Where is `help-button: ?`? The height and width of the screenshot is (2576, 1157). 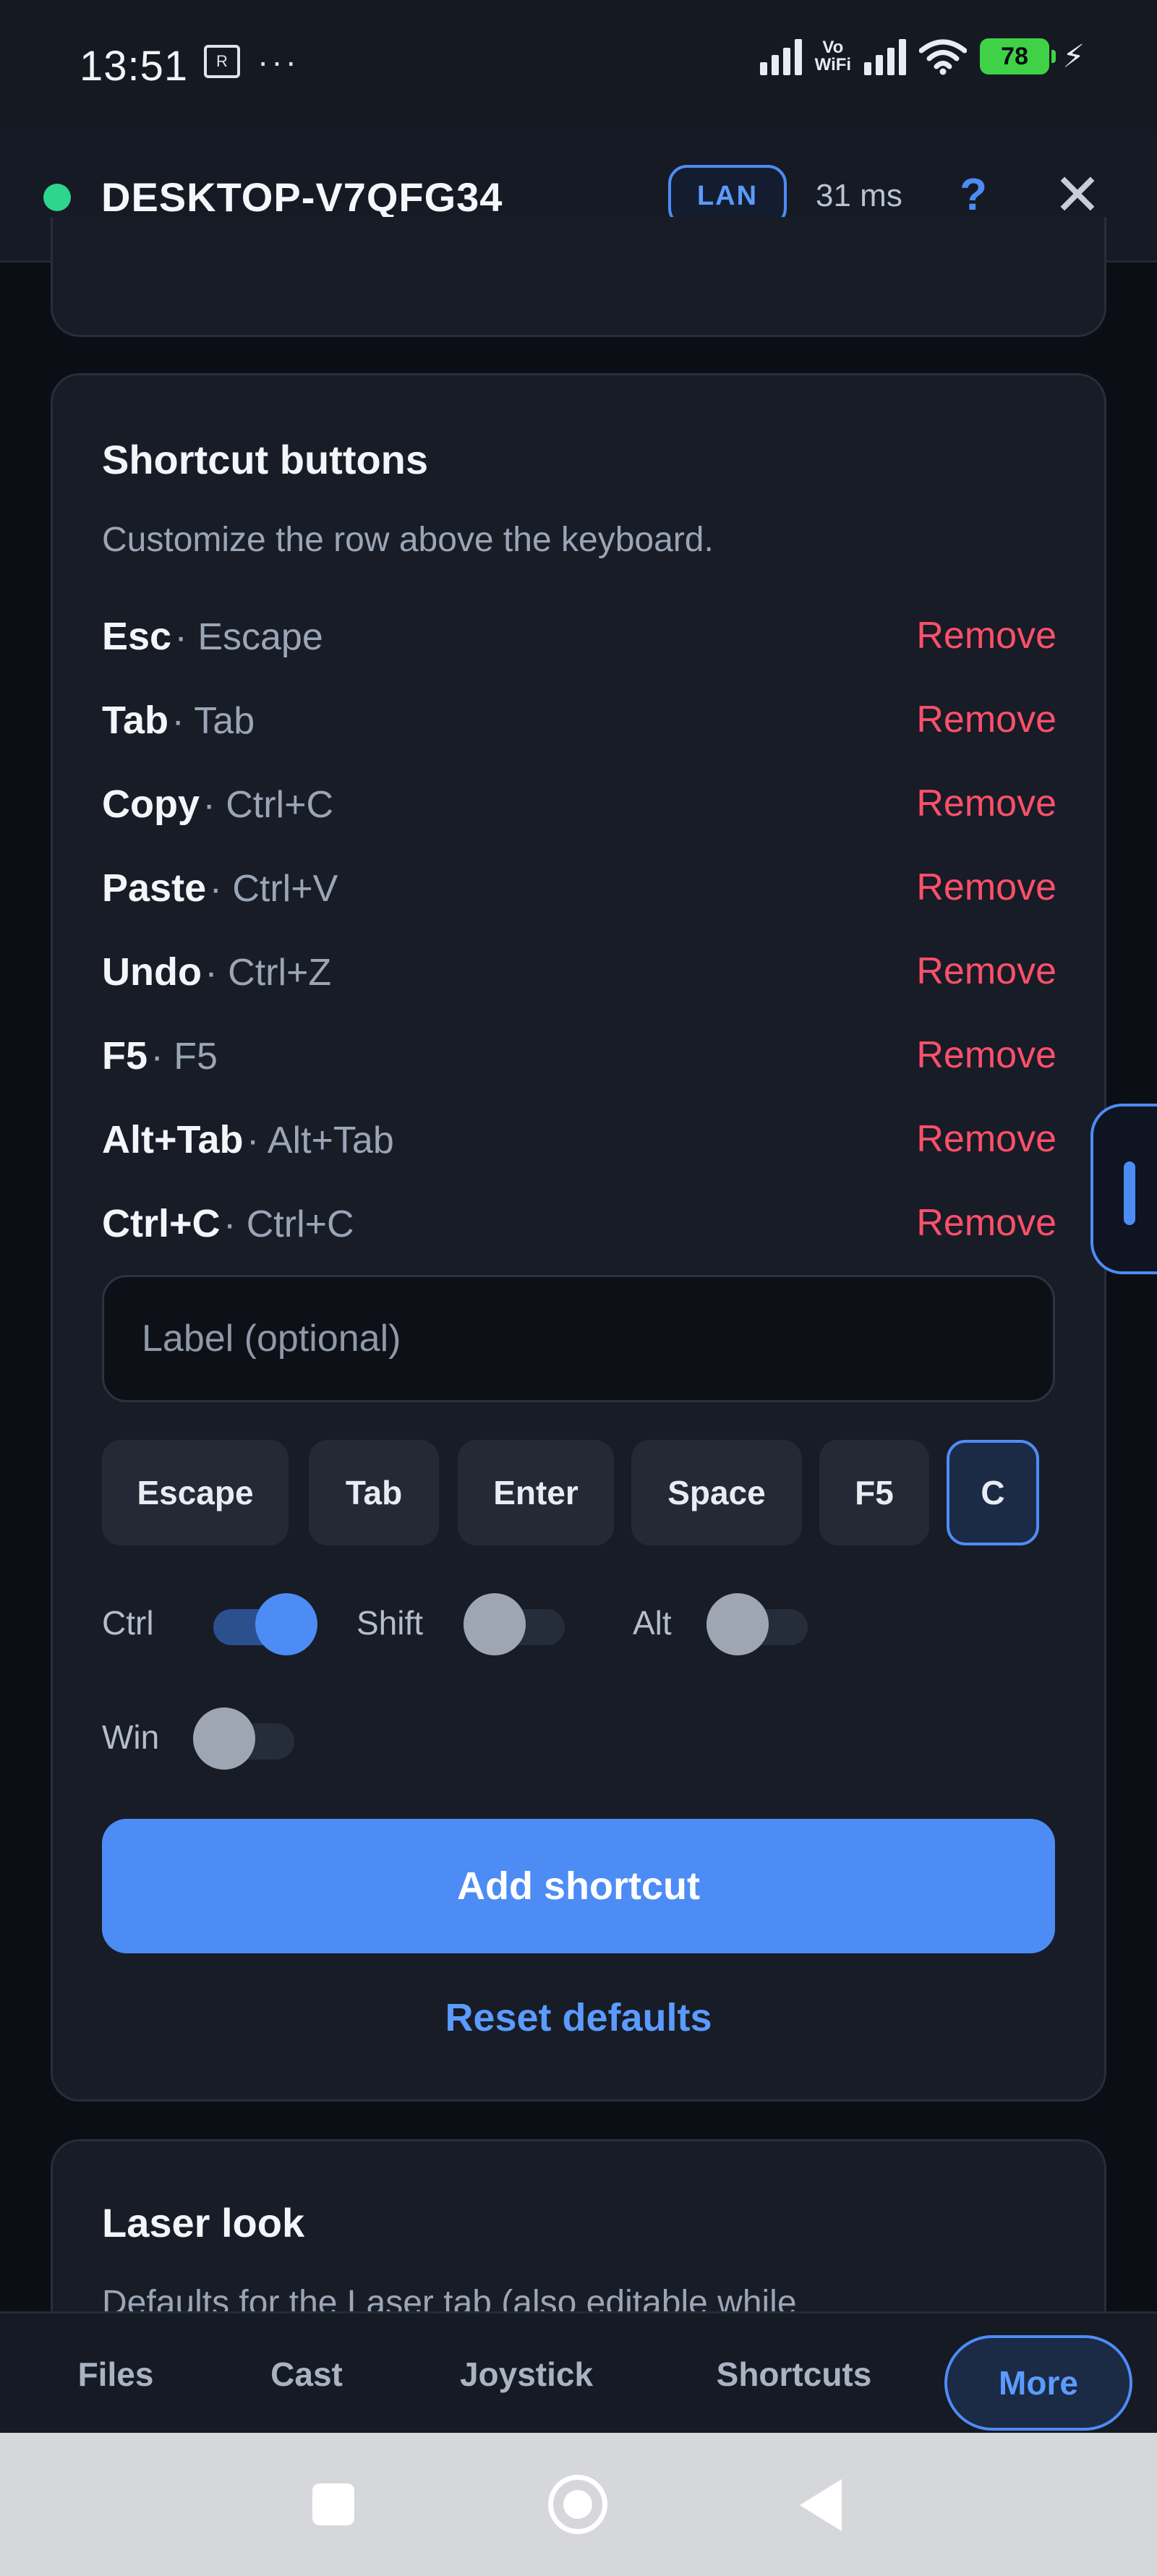
help-button: ? is located at coordinates (973, 195).